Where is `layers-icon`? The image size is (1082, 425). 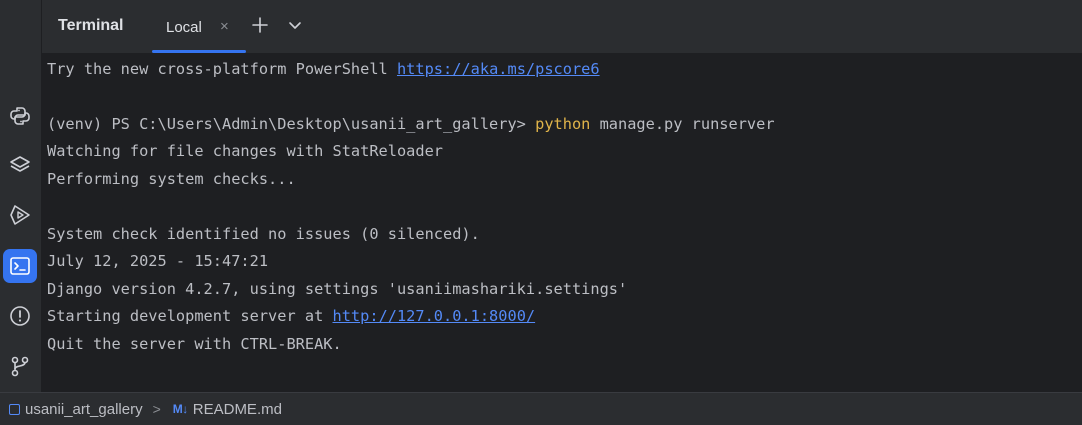
layers-icon is located at coordinates (20, 164).